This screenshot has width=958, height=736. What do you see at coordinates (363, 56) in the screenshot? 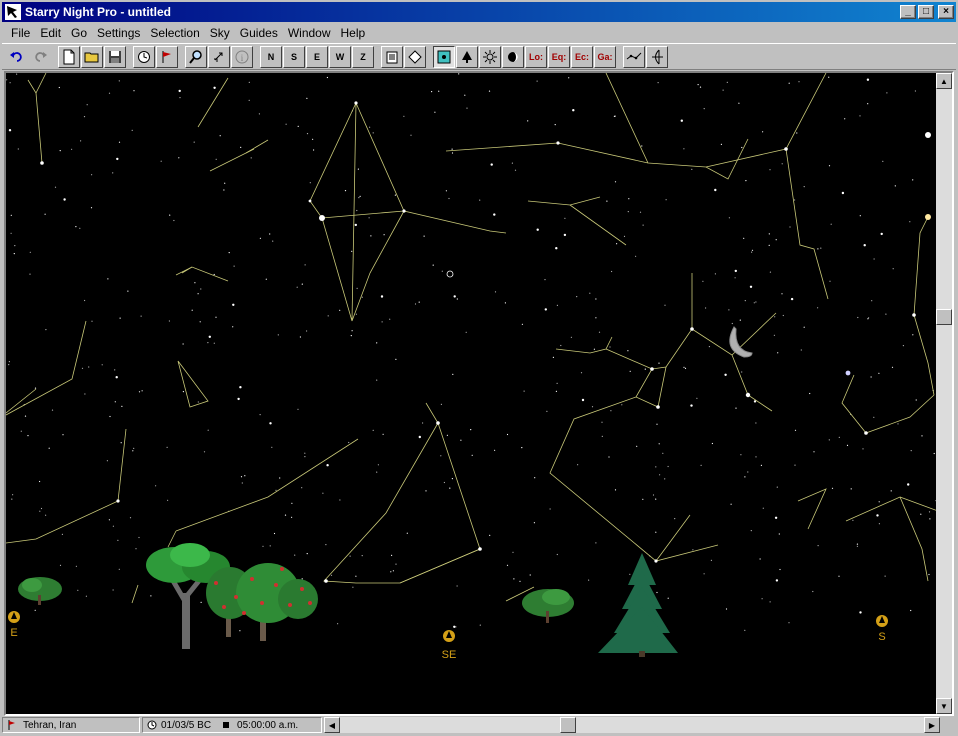
I see `look-zenith-button: Z` at bounding box center [363, 56].